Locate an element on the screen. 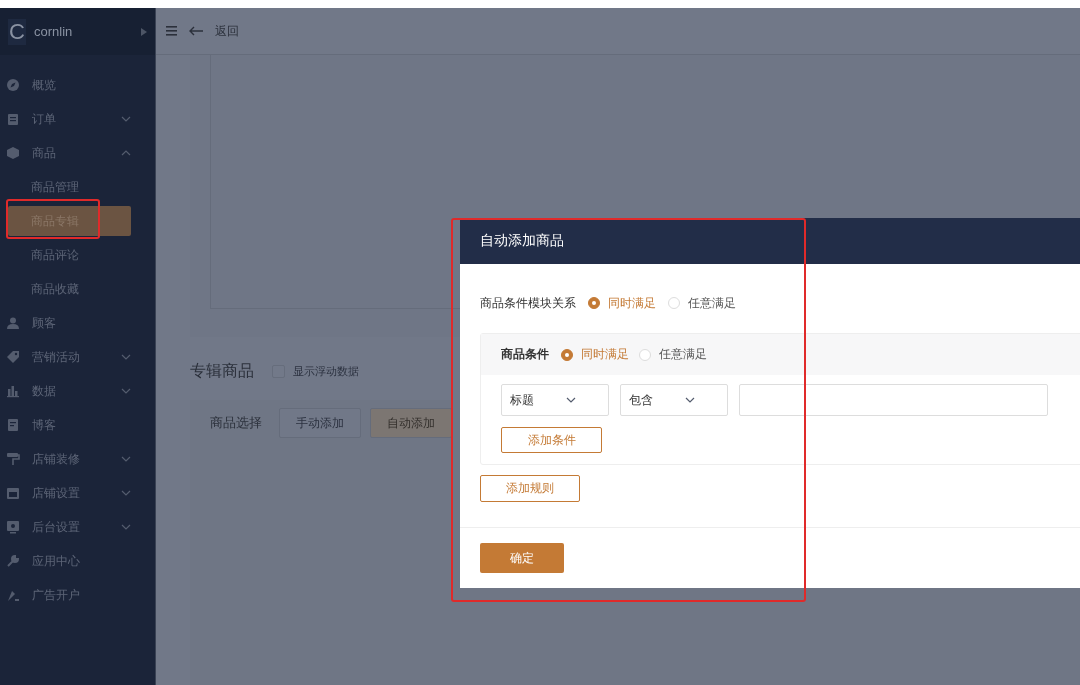 This screenshot has height=685, width=1080. monitor-icon is located at coordinates (13, 527).